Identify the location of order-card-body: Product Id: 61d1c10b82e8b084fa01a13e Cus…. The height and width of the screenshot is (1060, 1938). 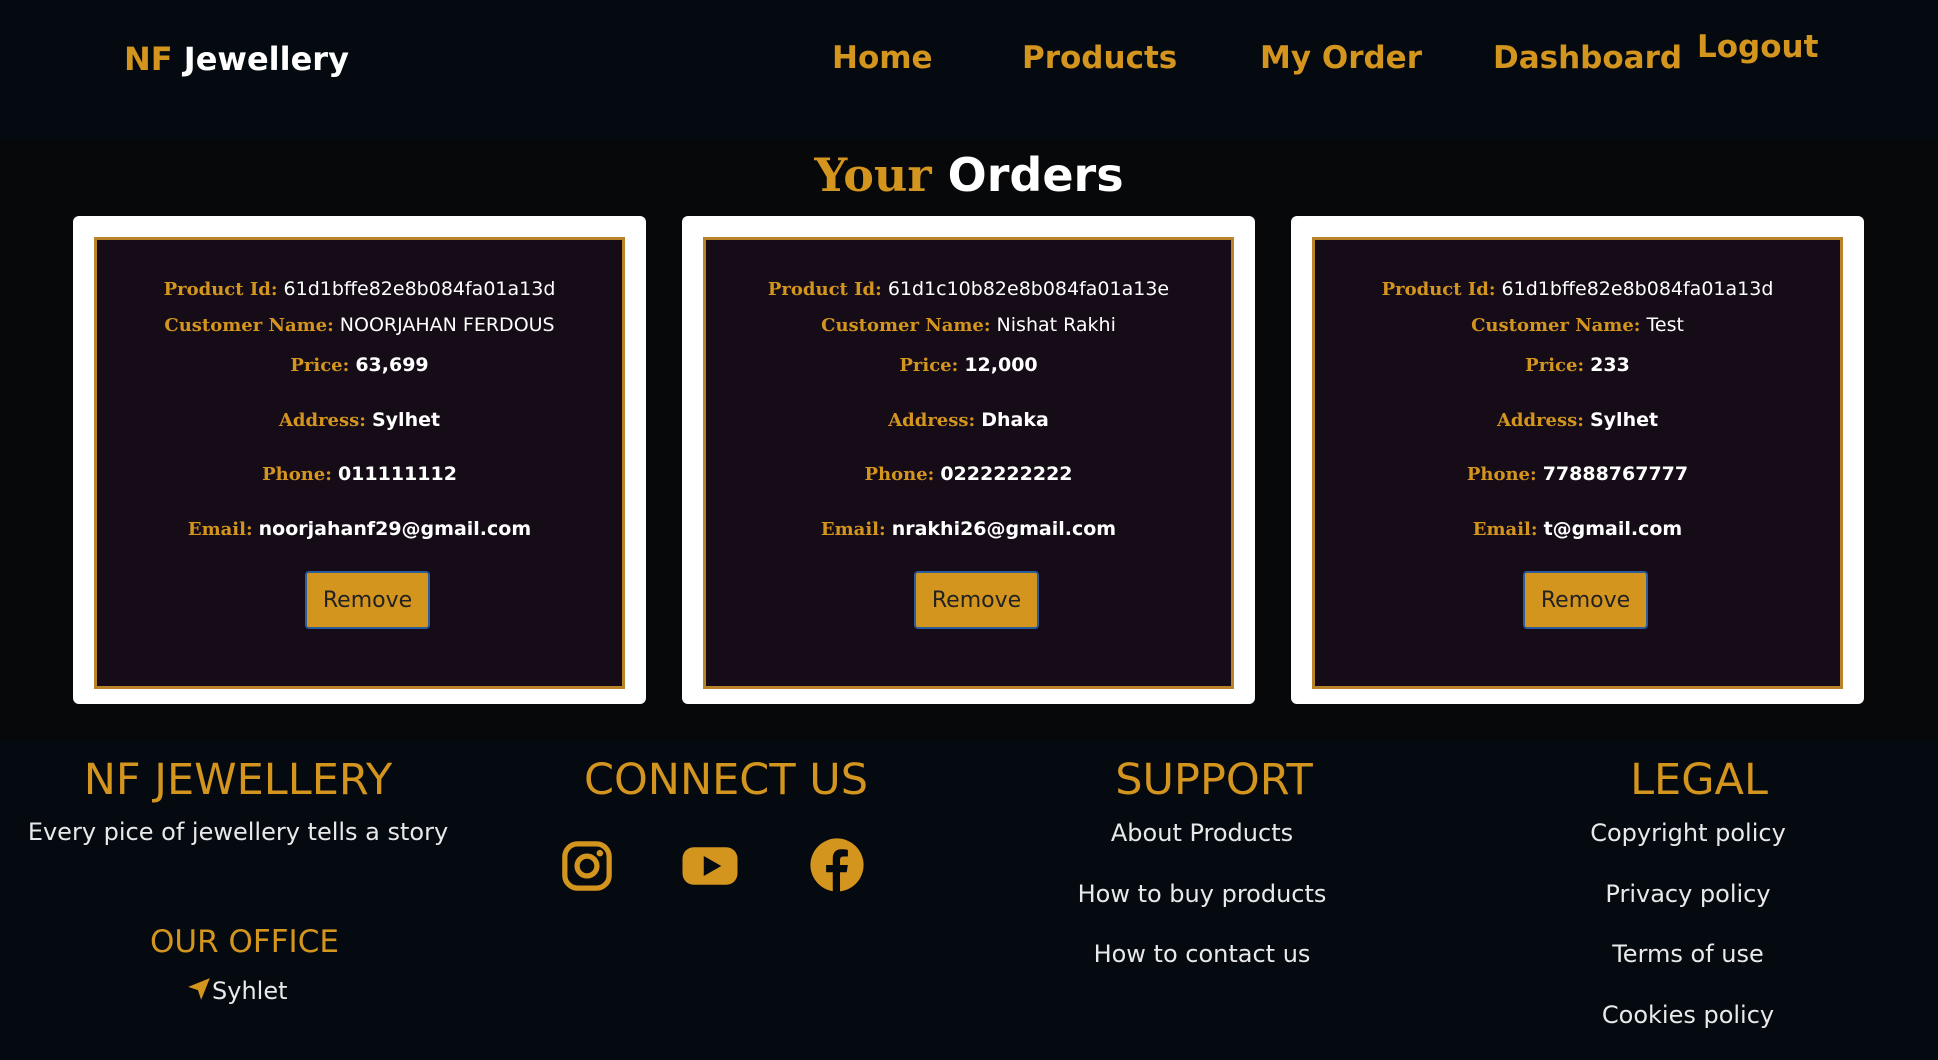
(968, 463).